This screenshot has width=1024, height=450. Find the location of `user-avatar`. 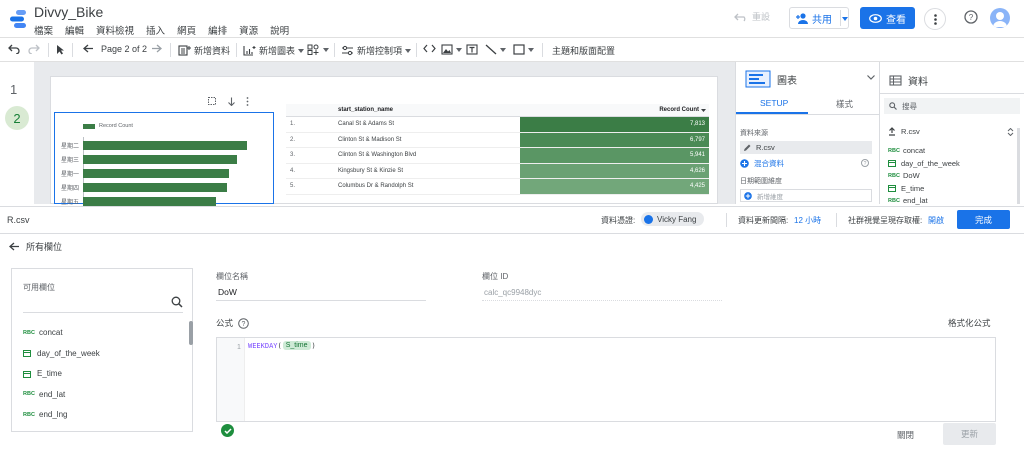

user-avatar is located at coordinates (1000, 18).